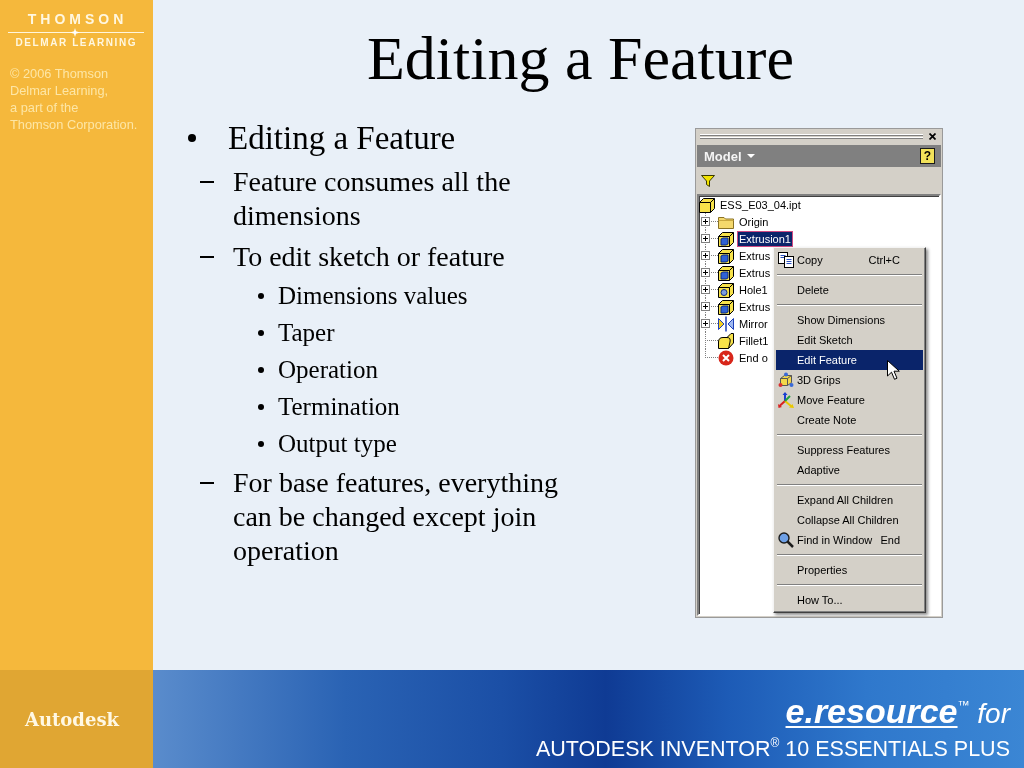 The width and height of the screenshot is (1024, 768). Describe the element at coordinates (753, 289) in the screenshot. I see `tree-item: Hole1` at that location.